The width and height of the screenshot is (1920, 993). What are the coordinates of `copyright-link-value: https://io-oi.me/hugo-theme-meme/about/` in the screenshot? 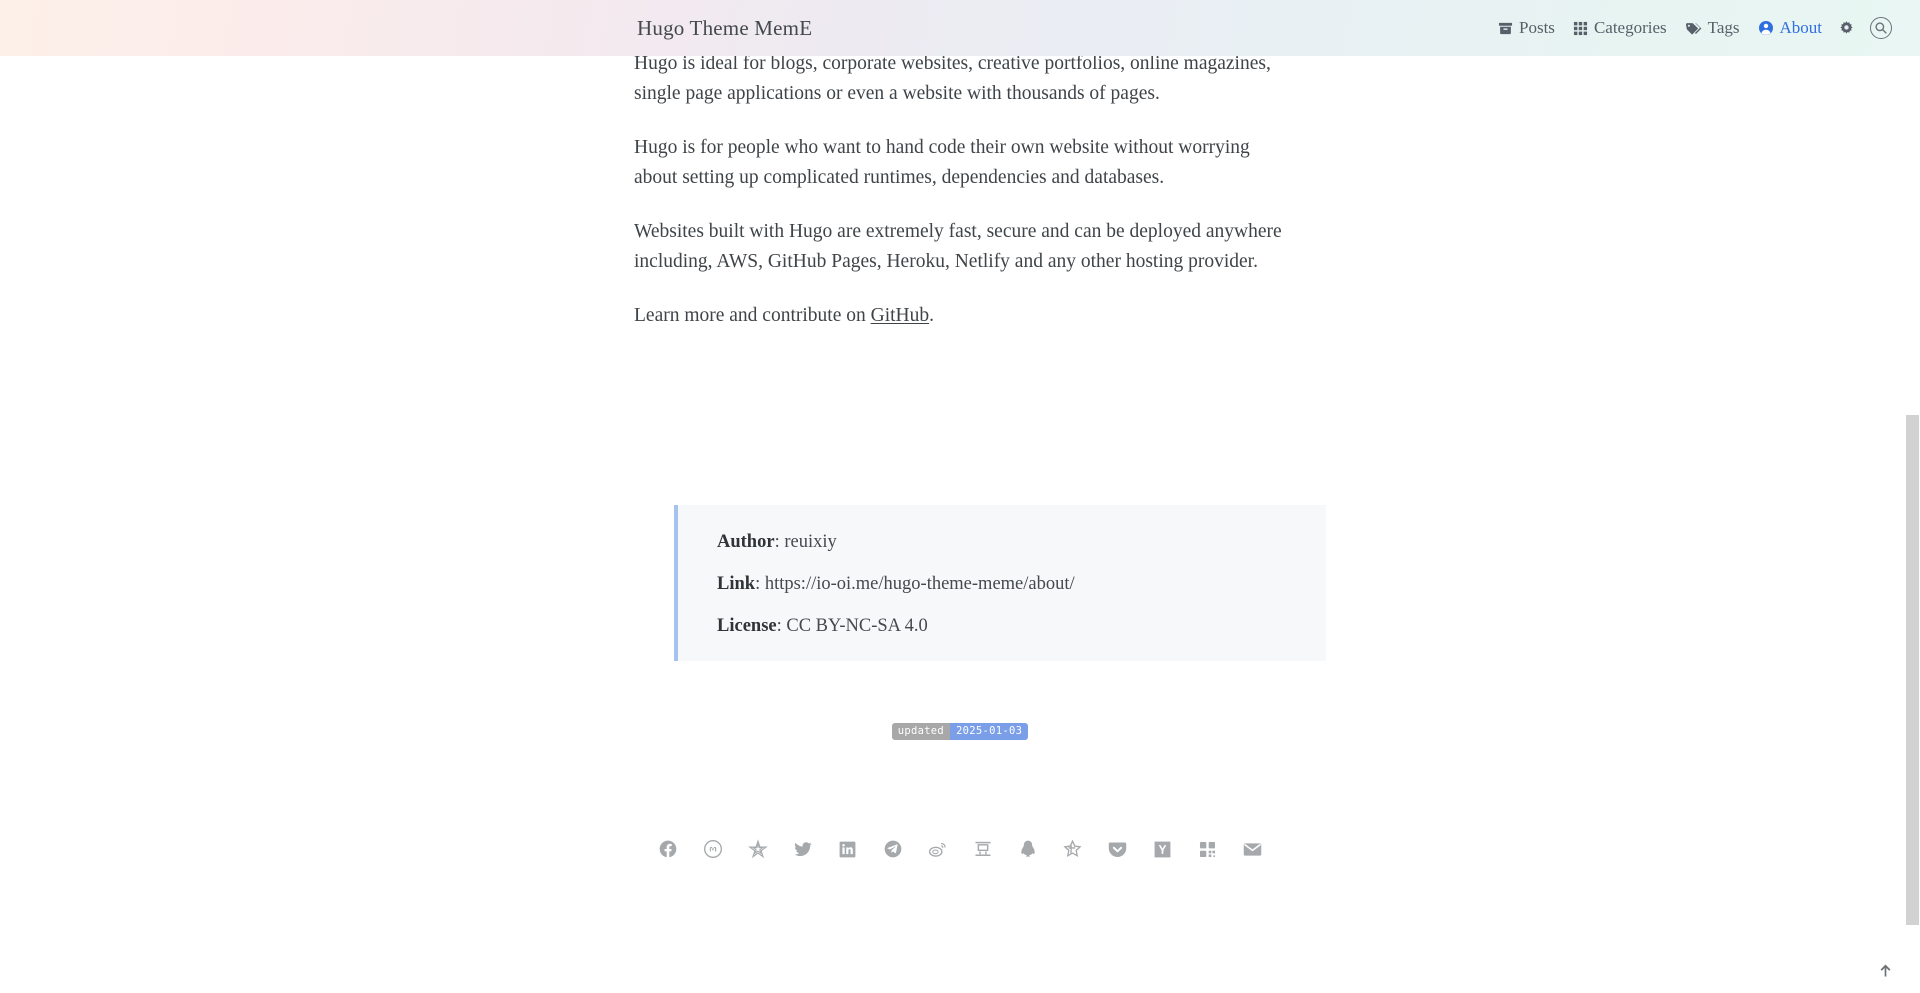 It's located at (920, 584).